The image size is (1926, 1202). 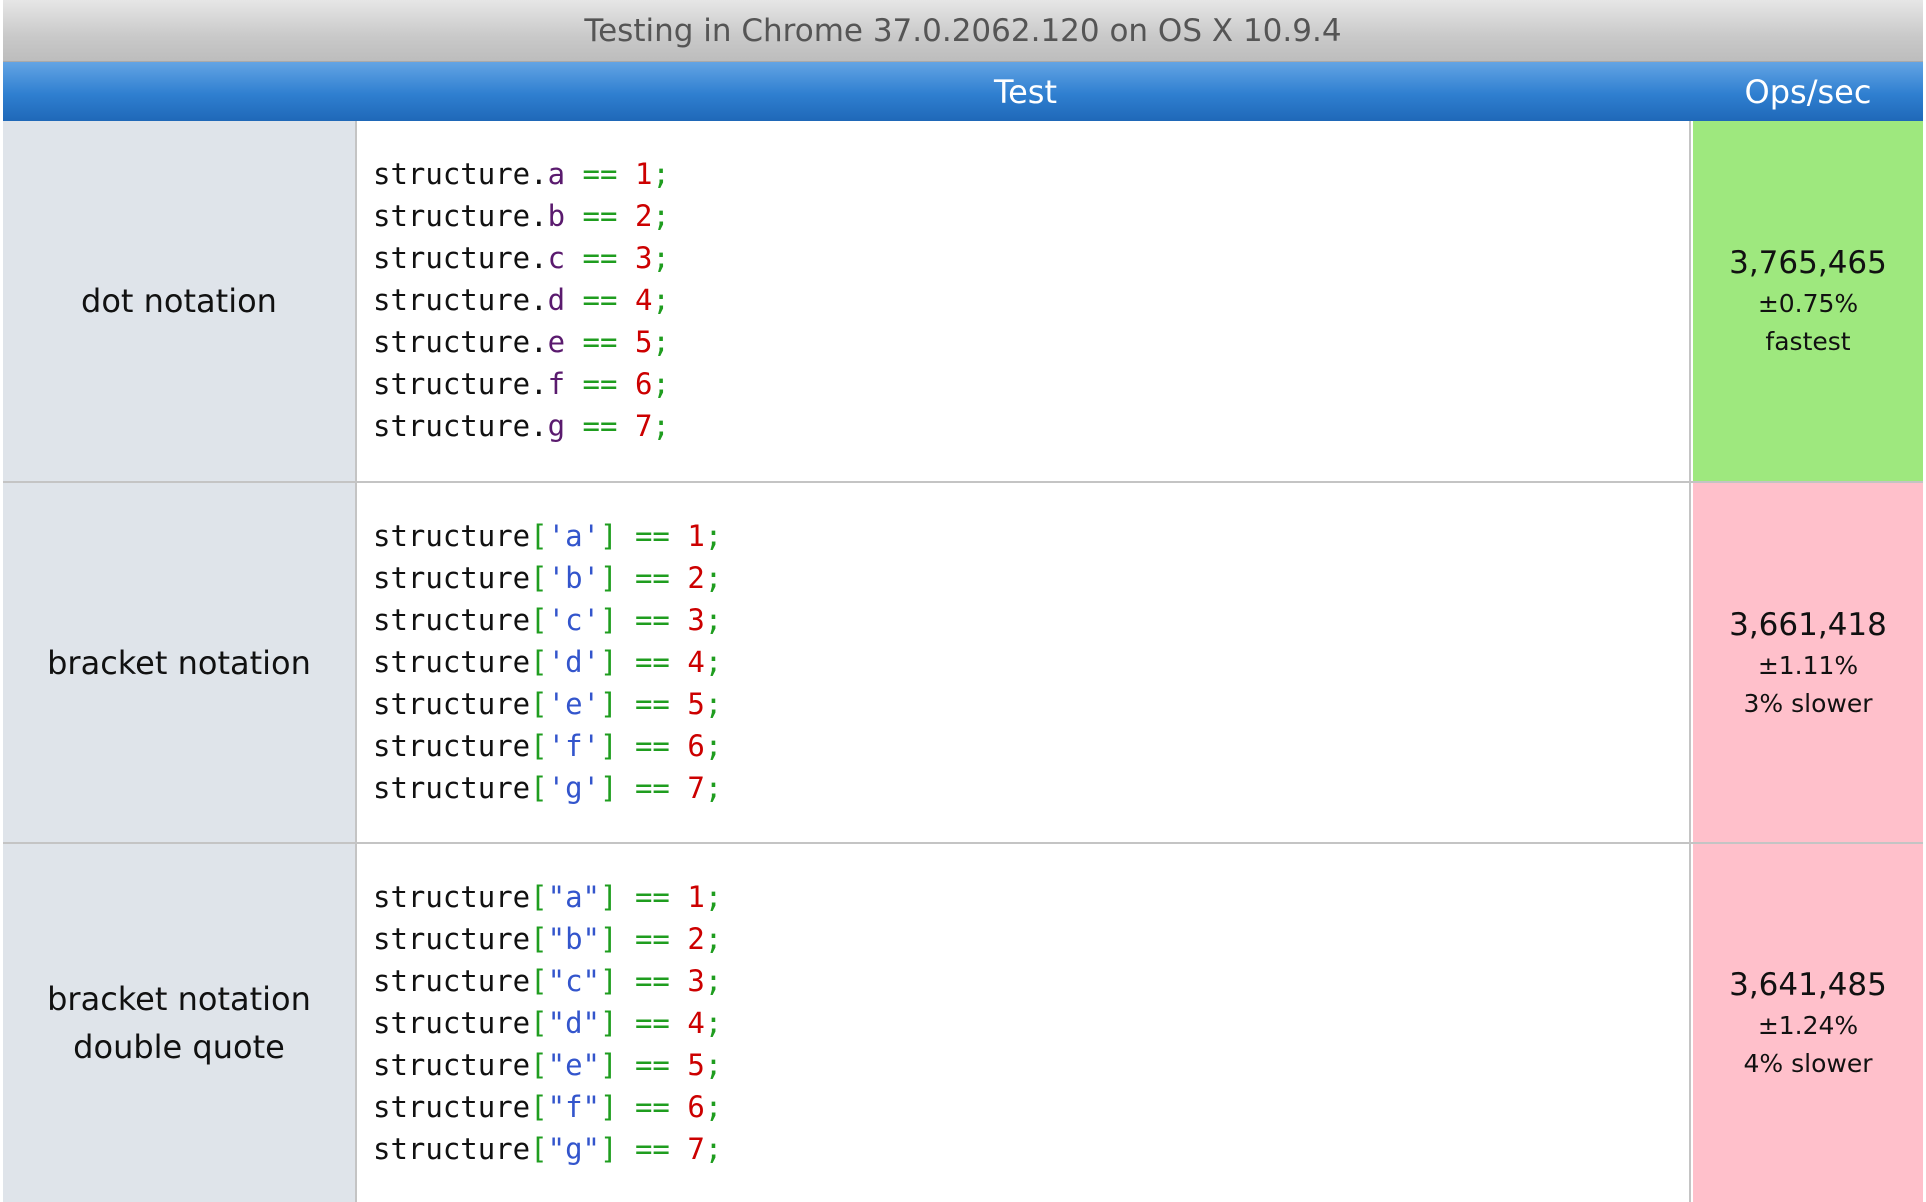 What do you see at coordinates (1031, 1023) in the screenshot?
I see `code-line: structure["d"] == 4;` at bounding box center [1031, 1023].